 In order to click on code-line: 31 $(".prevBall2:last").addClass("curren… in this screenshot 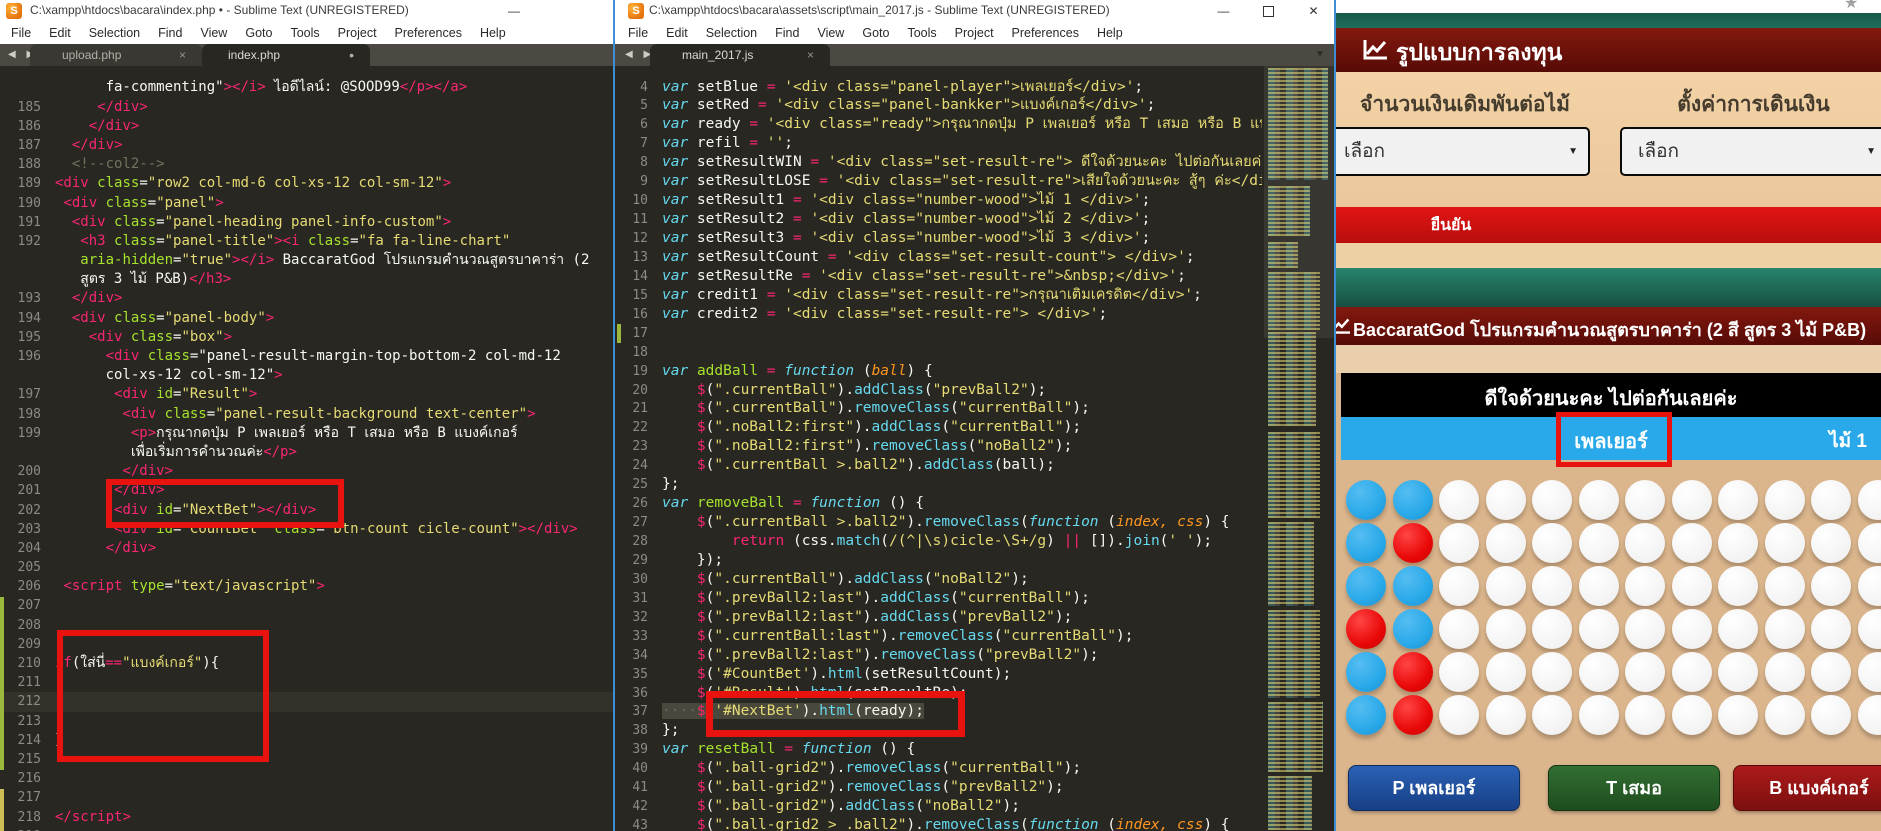, I will do `click(939, 598)`.